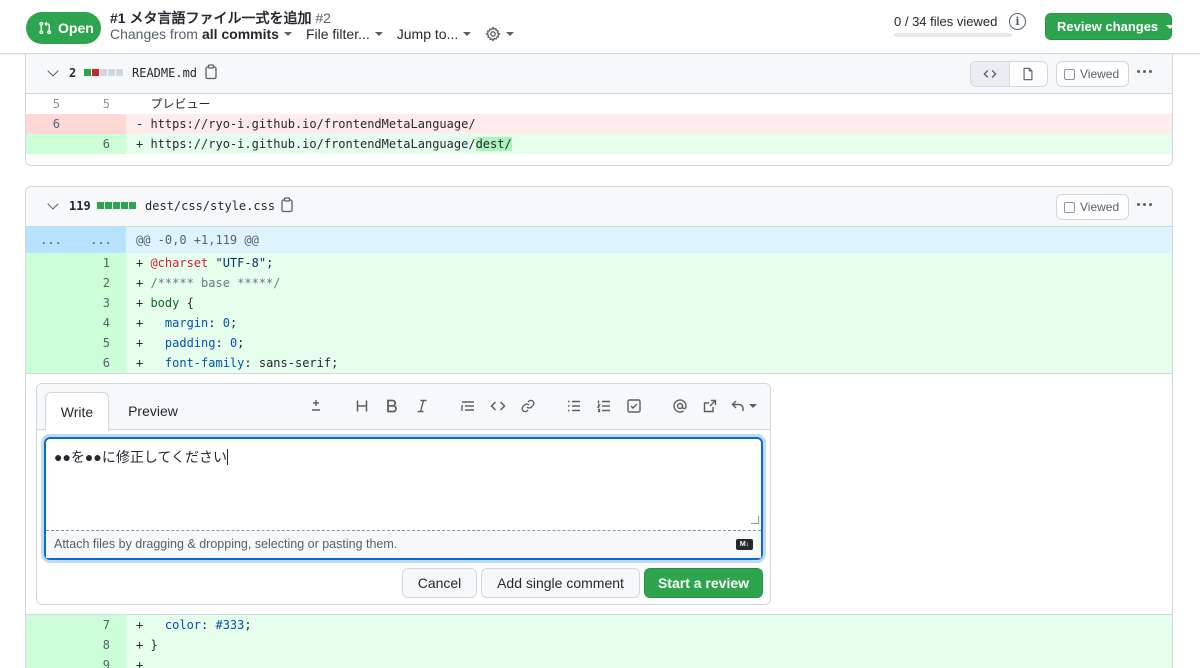 The image size is (1200, 668). Describe the element at coordinates (1017, 21) in the screenshot. I see `info-icon: i` at that location.